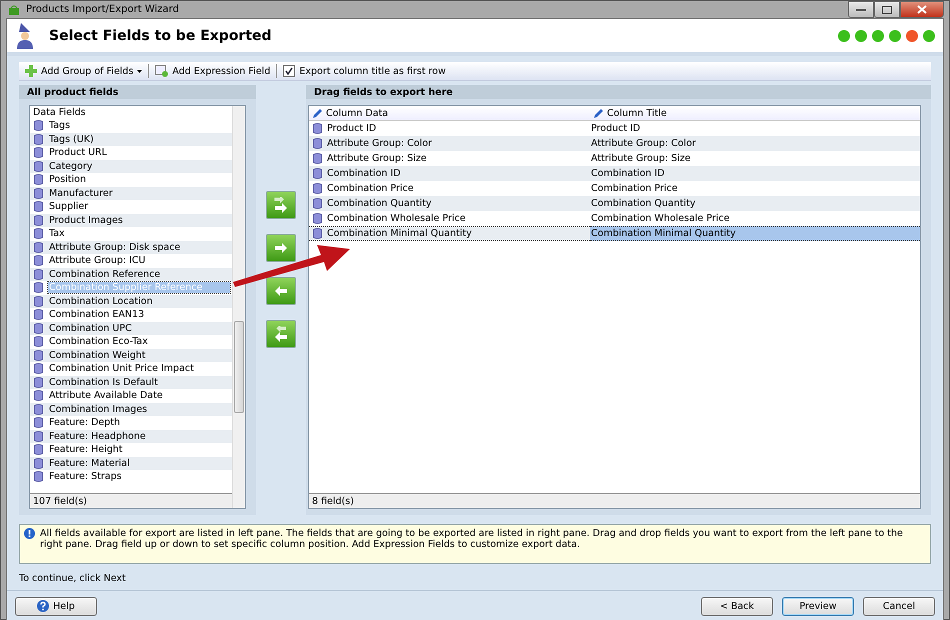 This screenshot has width=950, height=620. I want to click on field-item: Feature: Material, so click(131, 463).